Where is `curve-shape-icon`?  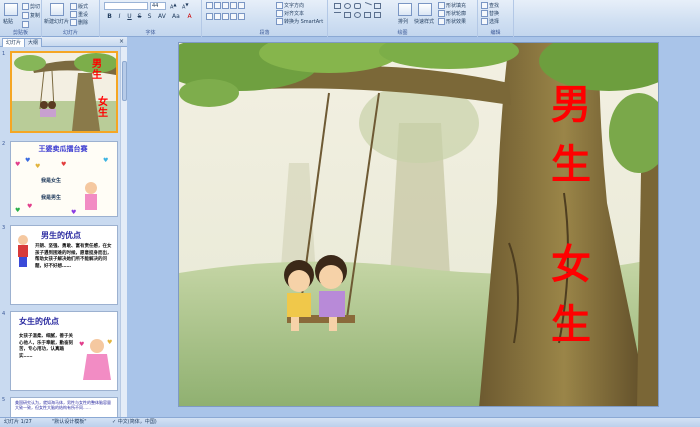
curve-shape-icon is located at coordinates (357, 15).